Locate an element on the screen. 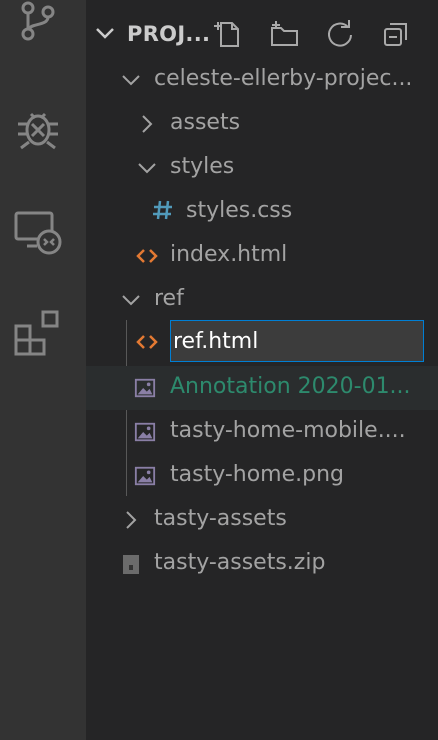  rename-input is located at coordinates (297, 341).